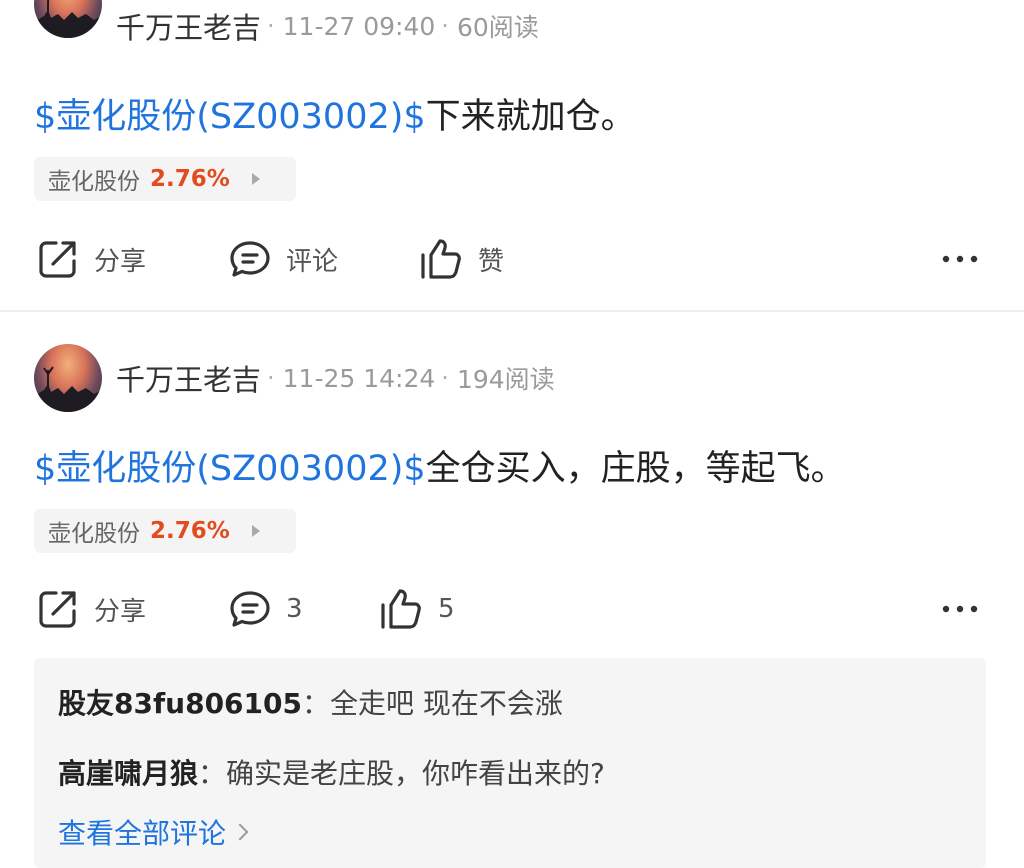 Image resolution: width=1024 pixels, height=868 pixels. I want to click on post-content: $壶化股份(SZ003002)$全仓买入，庄股，等起飞。, so click(440, 465).